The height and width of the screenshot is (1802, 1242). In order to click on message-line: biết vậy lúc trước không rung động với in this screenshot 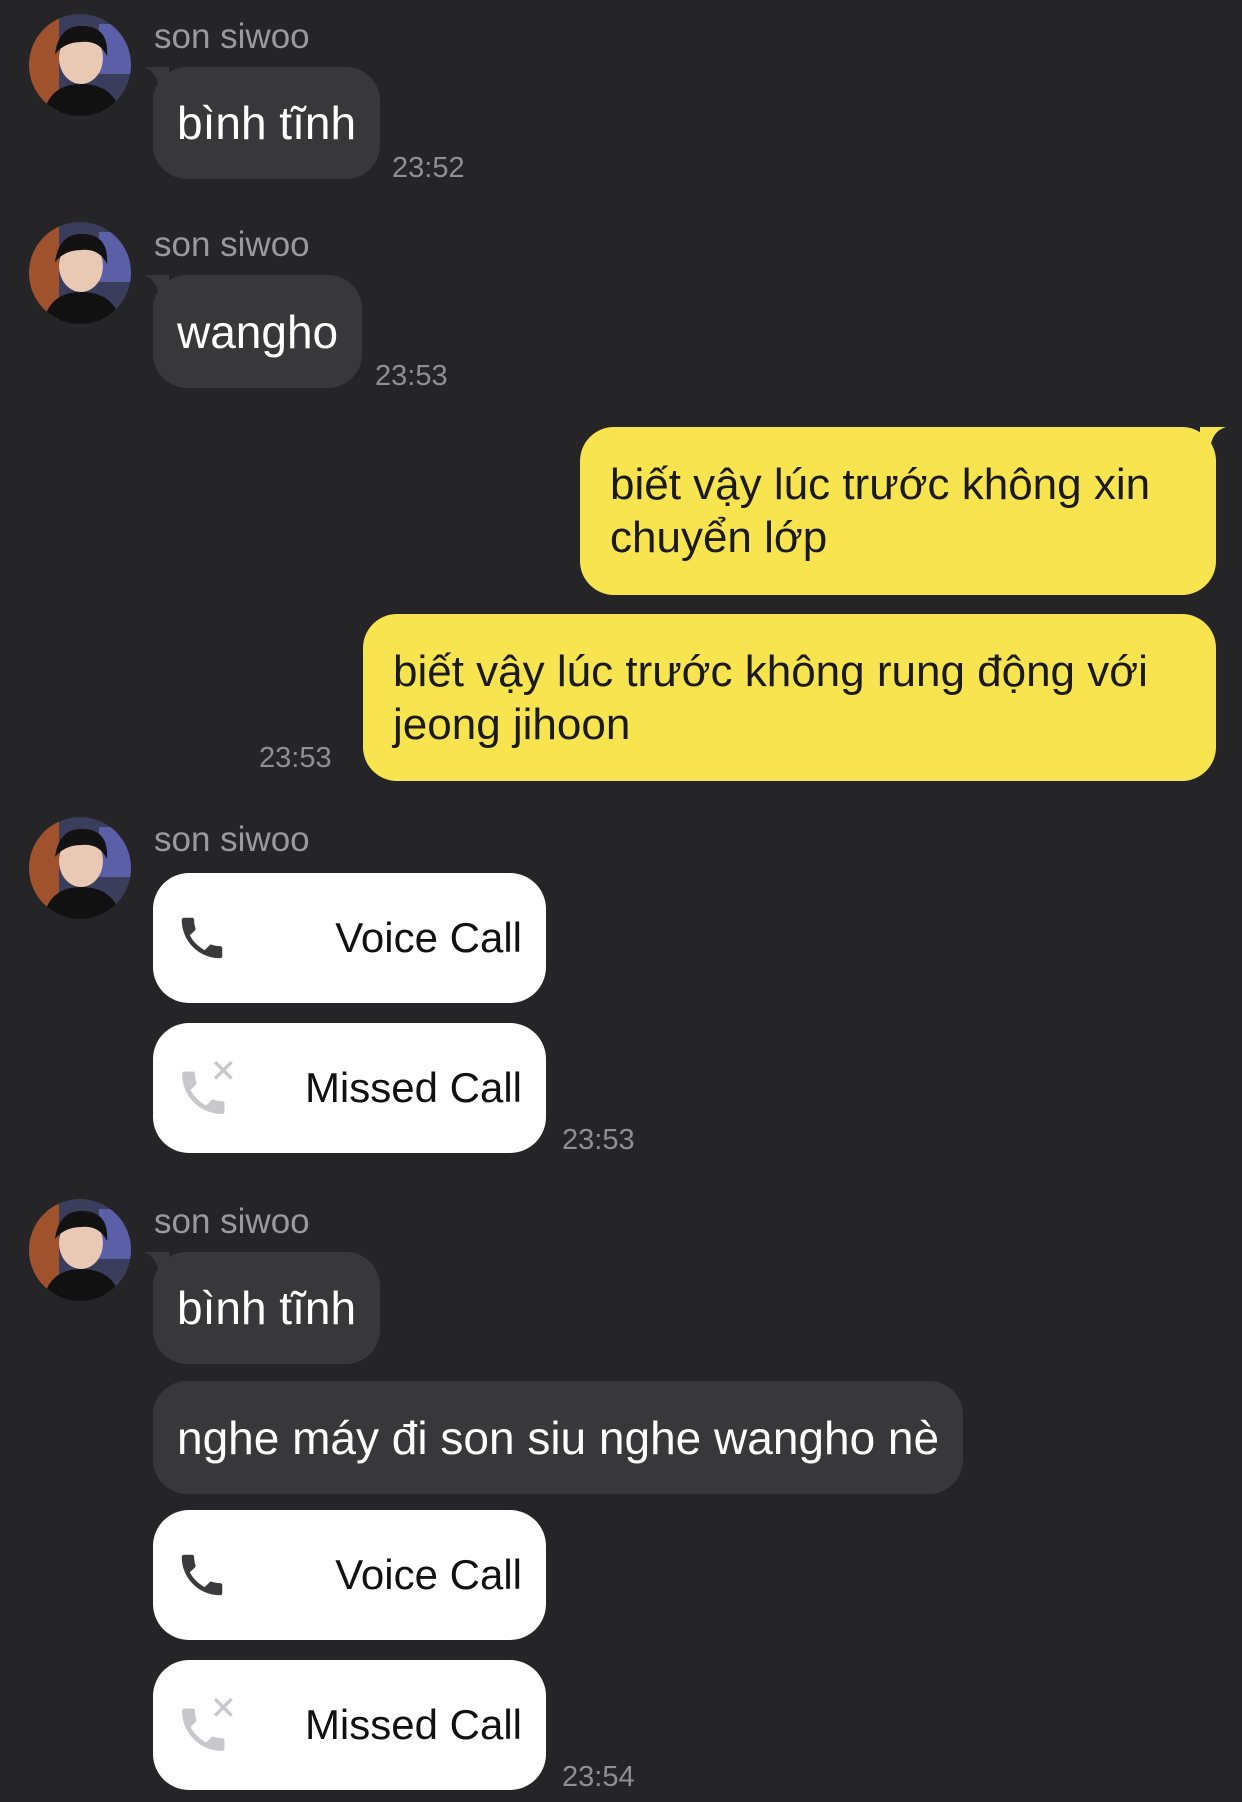, I will do `click(770, 671)`.